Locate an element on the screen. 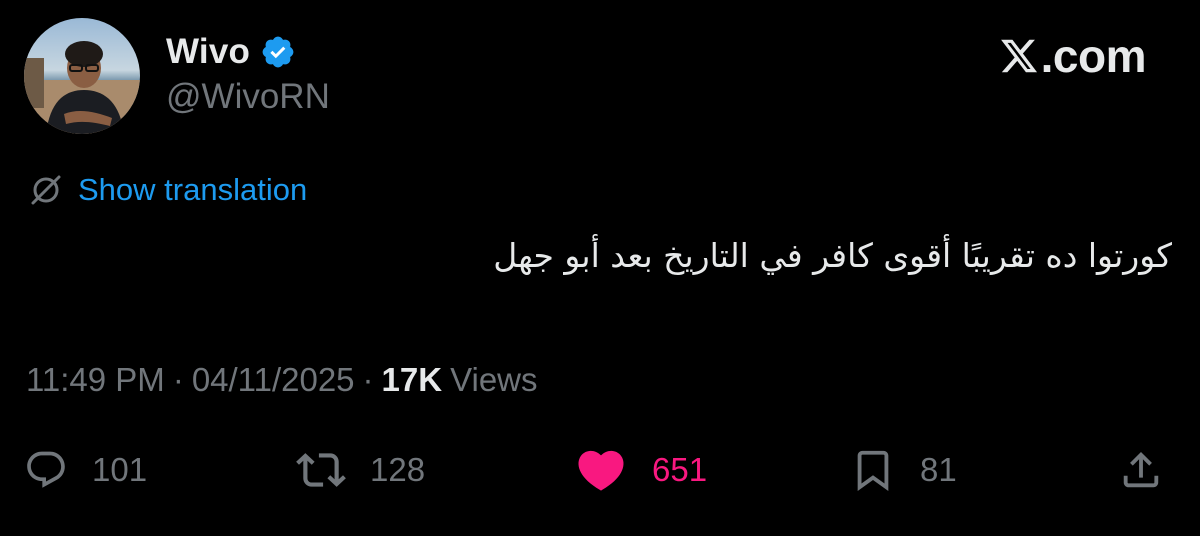 Image resolution: width=1200 pixels, height=536 pixels. bookmark-button: 81 is located at coordinates (903, 470).